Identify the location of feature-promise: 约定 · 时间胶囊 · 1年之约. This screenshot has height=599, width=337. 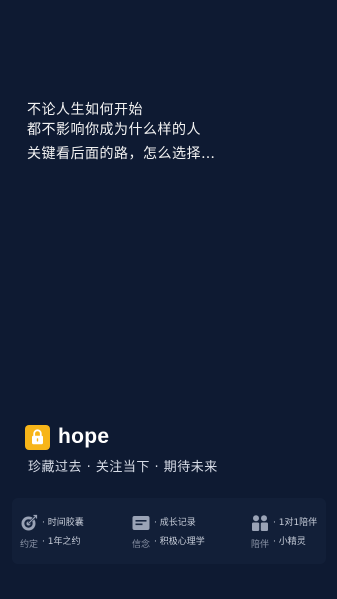
(67, 531).